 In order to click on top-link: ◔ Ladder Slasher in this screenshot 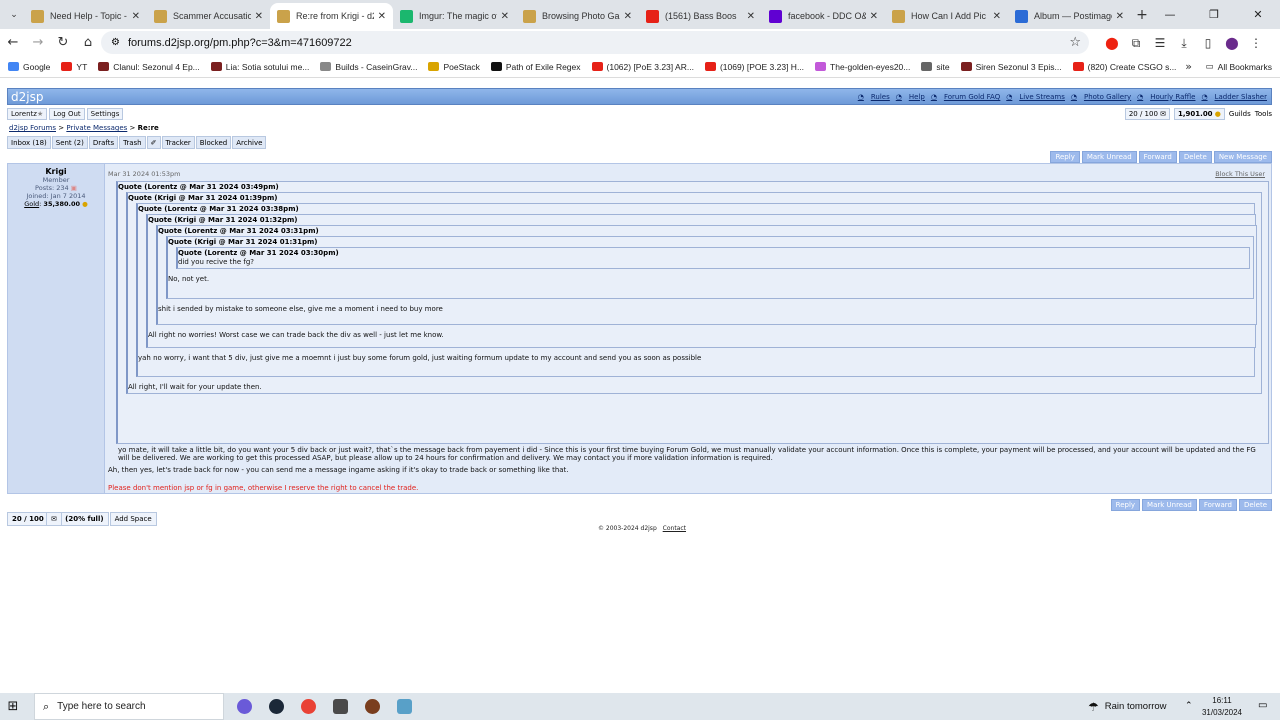, I will do `click(1234, 97)`.